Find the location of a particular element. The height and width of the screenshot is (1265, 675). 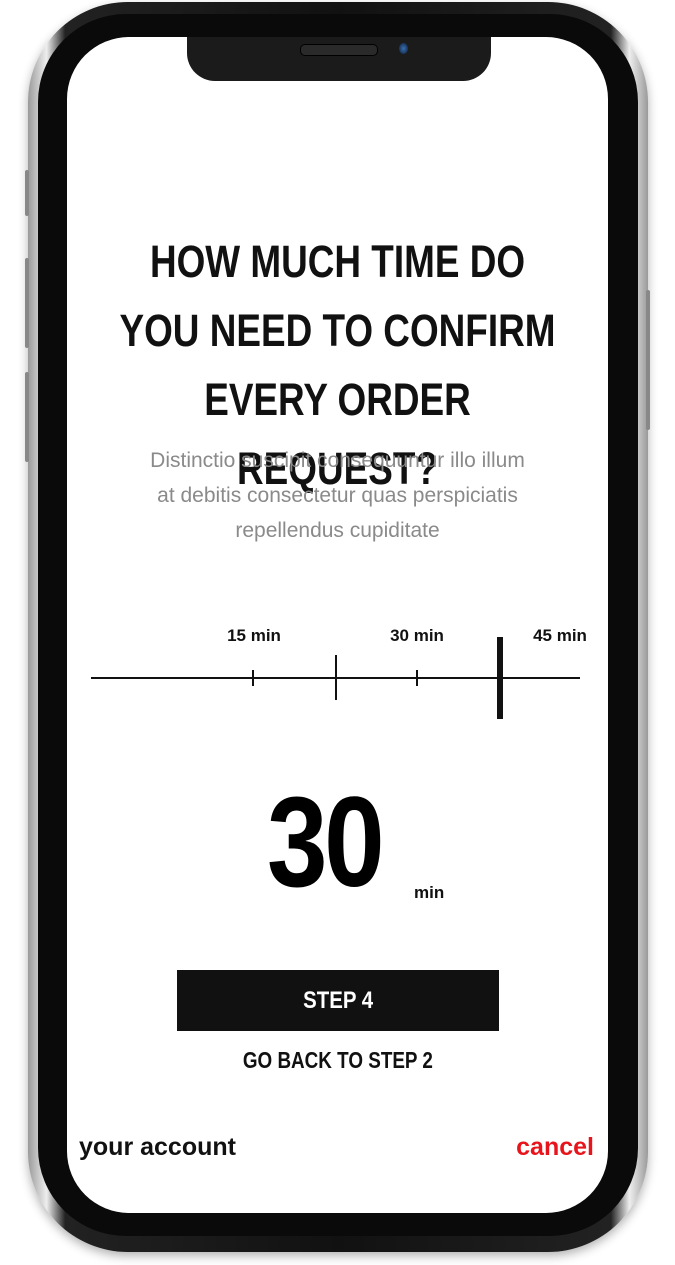

go-back-label: GO BACK TO STEP 2 is located at coordinates (337, 1060).